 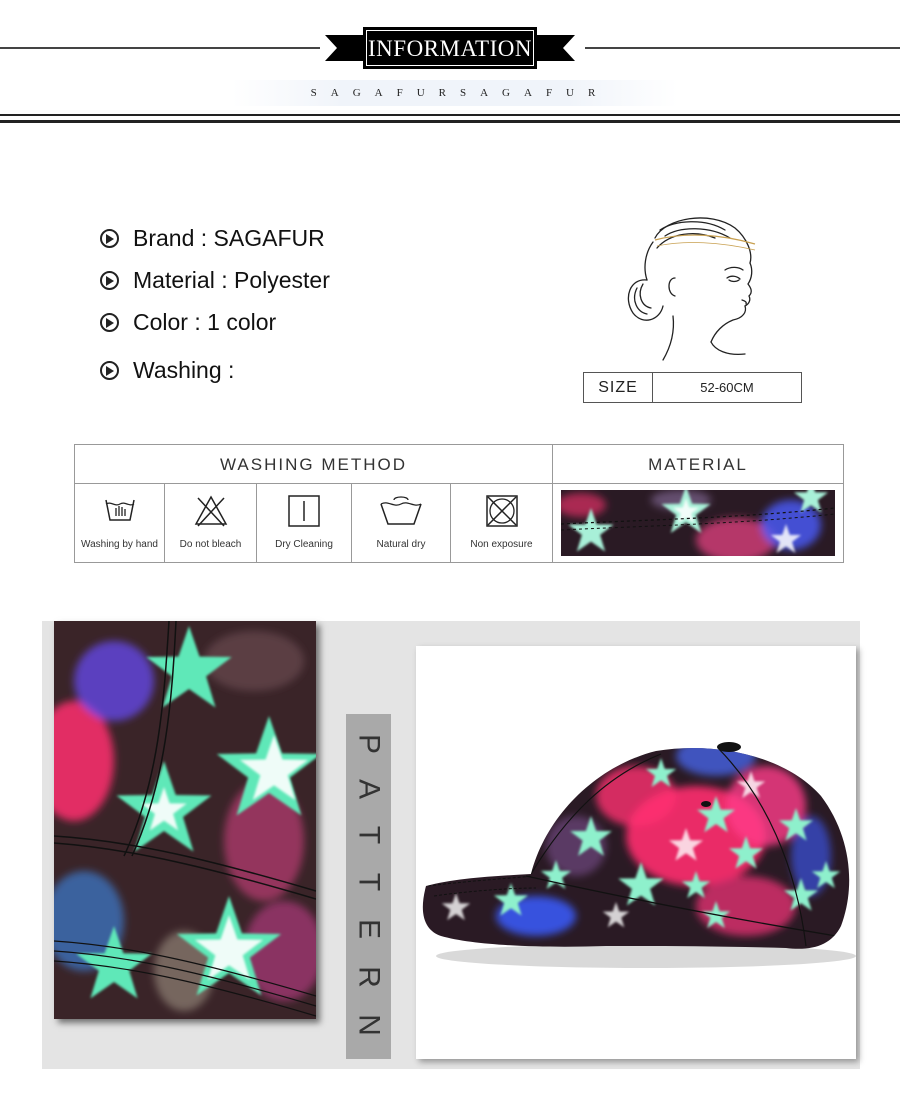 What do you see at coordinates (304, 544) in the screenshot?
I see `wash-item-caption: Dry Cleaning` at bounding box center [304, 544].